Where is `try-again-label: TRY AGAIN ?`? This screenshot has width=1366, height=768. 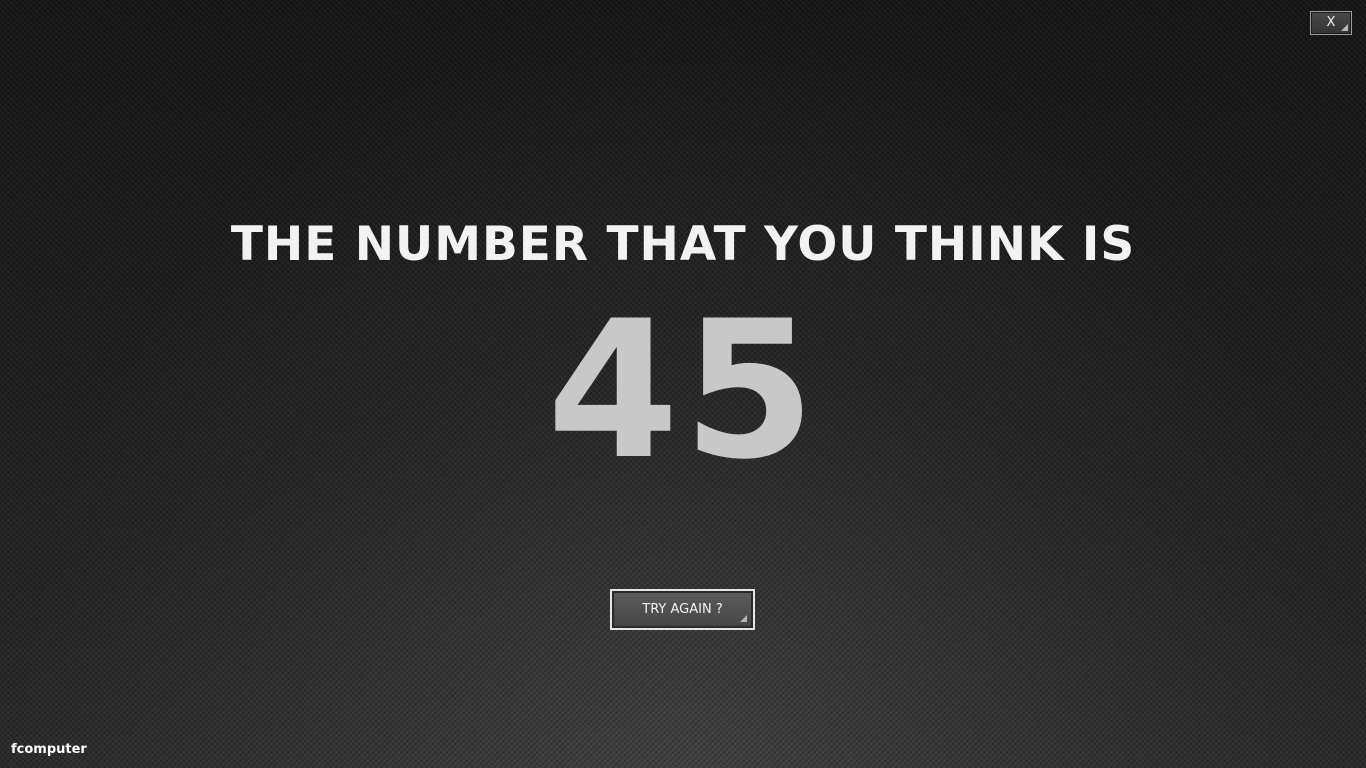
try-again-label: TRY AGAIN ? is located at coordinates (682, 609).